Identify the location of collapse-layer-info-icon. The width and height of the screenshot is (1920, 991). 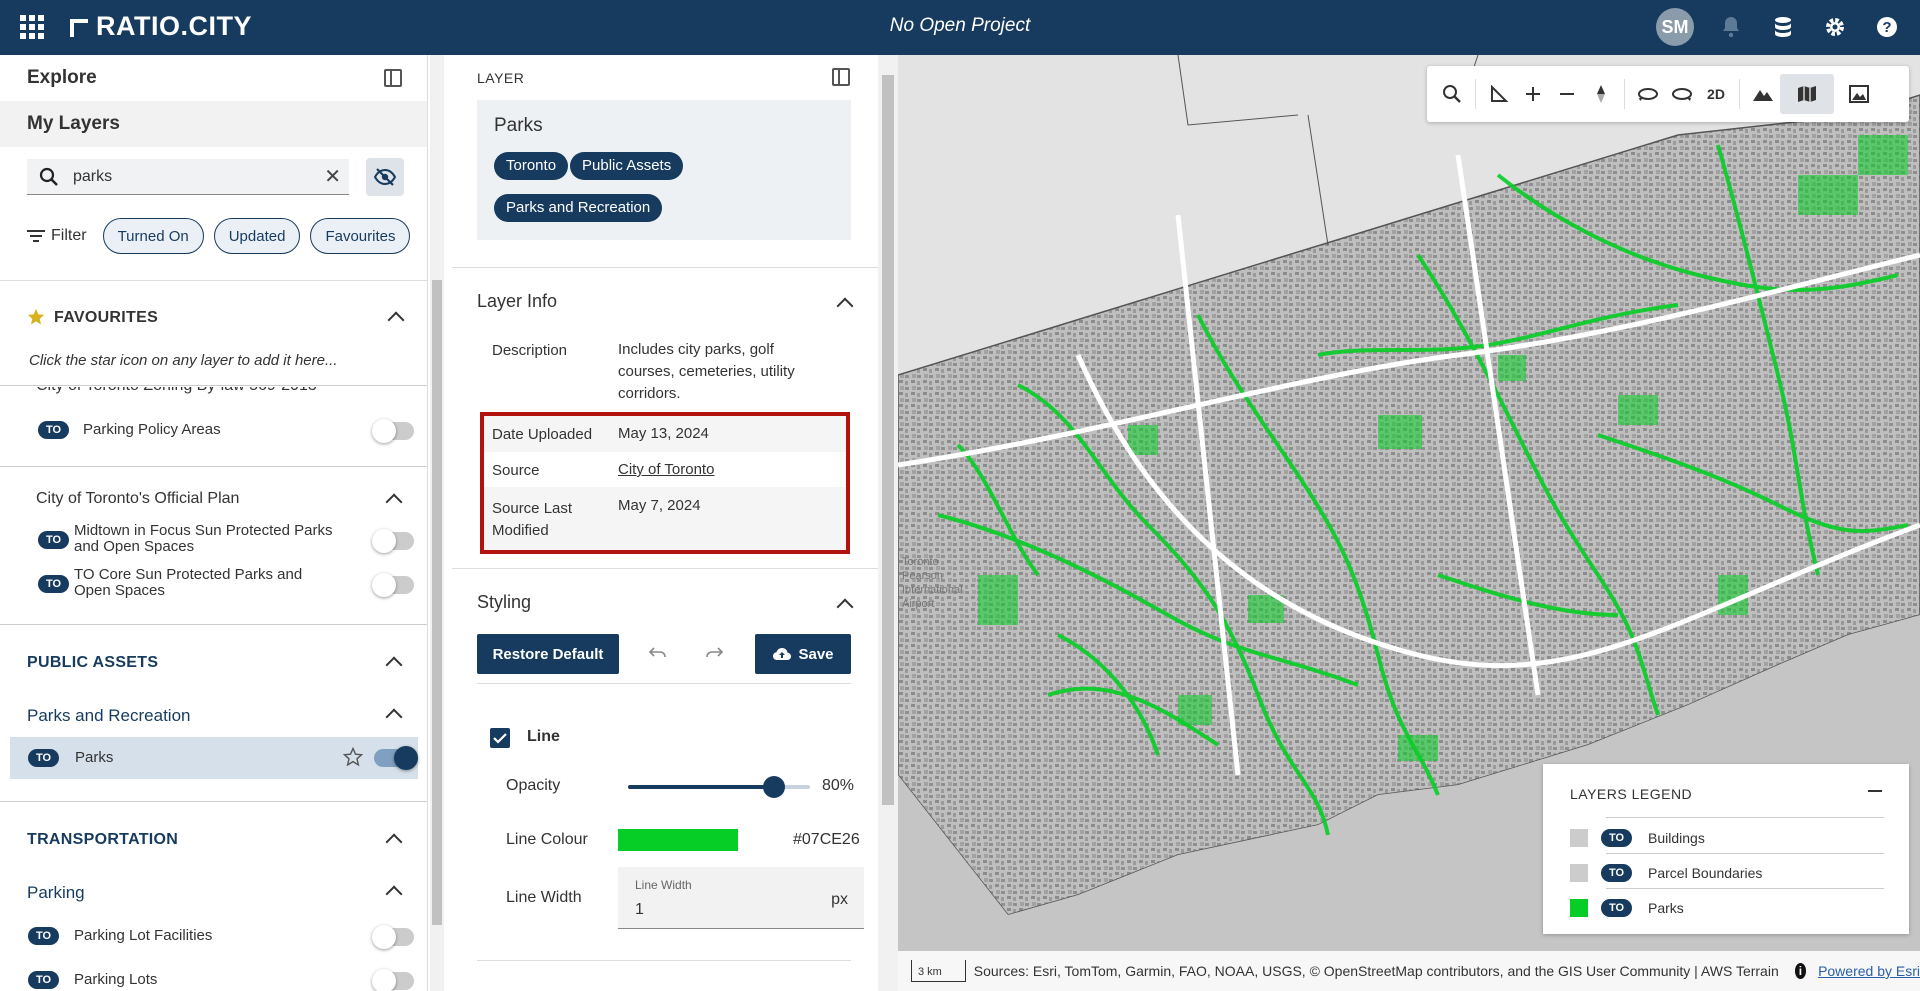
(845, 306).